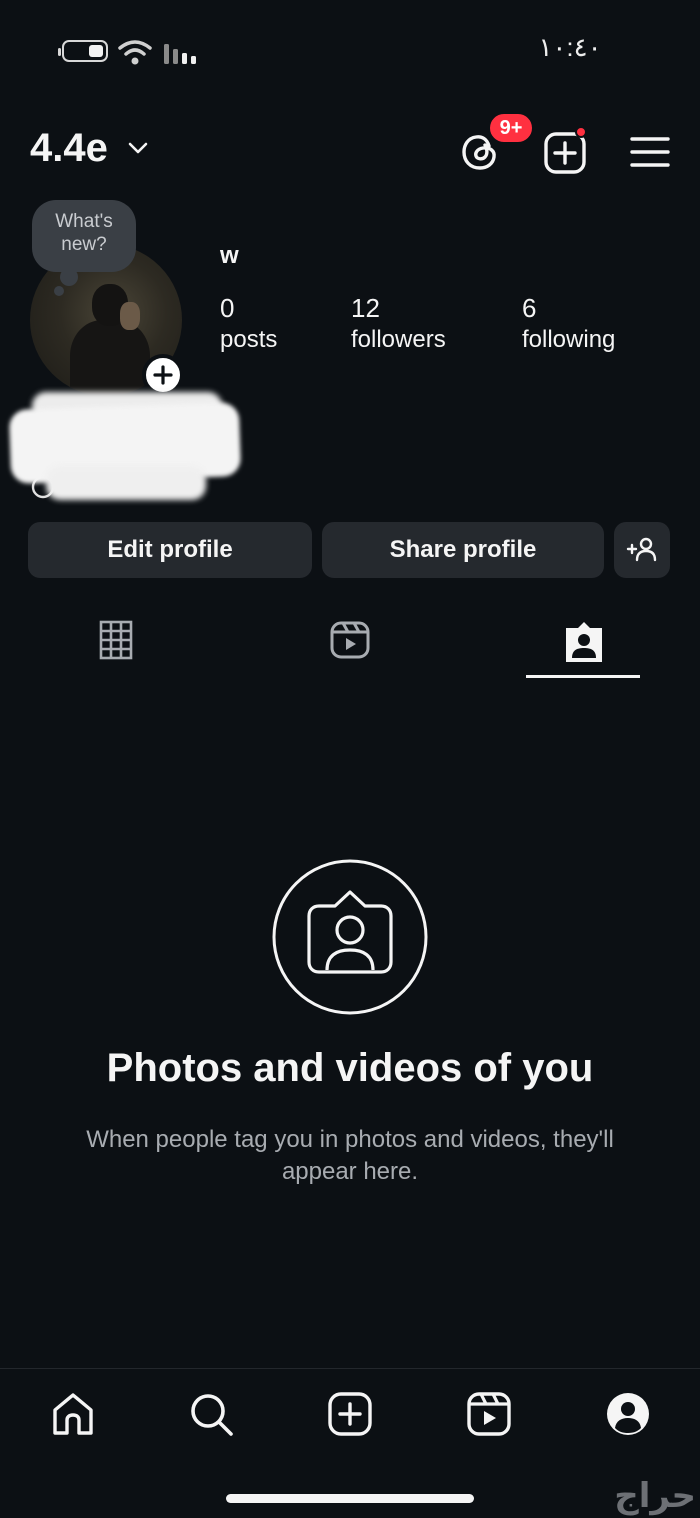 The width and height of the screenshot is (700, 1518). I want to click on following-label: following, so click(569, 339).